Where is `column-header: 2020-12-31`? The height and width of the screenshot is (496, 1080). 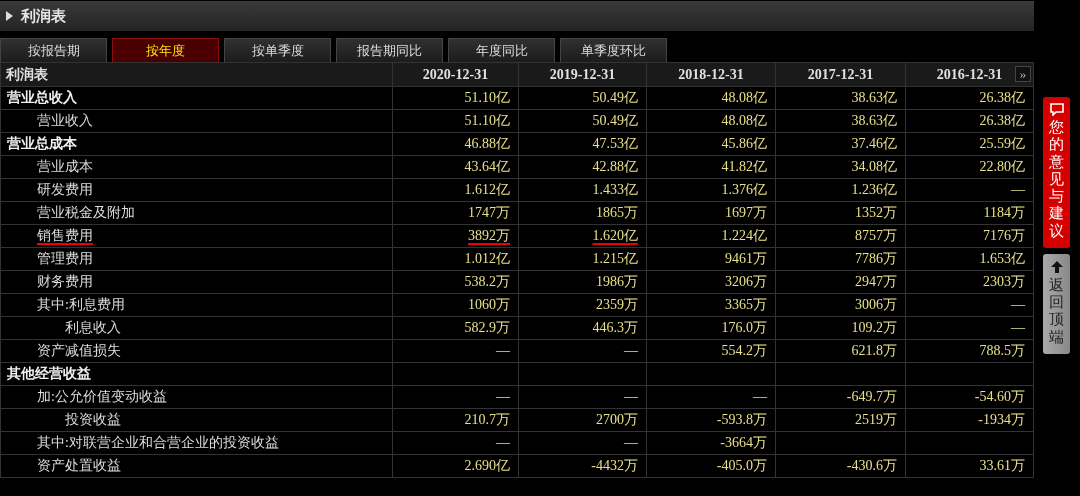 column-header: 2020-12-31 is located at coordinates (455, 74).